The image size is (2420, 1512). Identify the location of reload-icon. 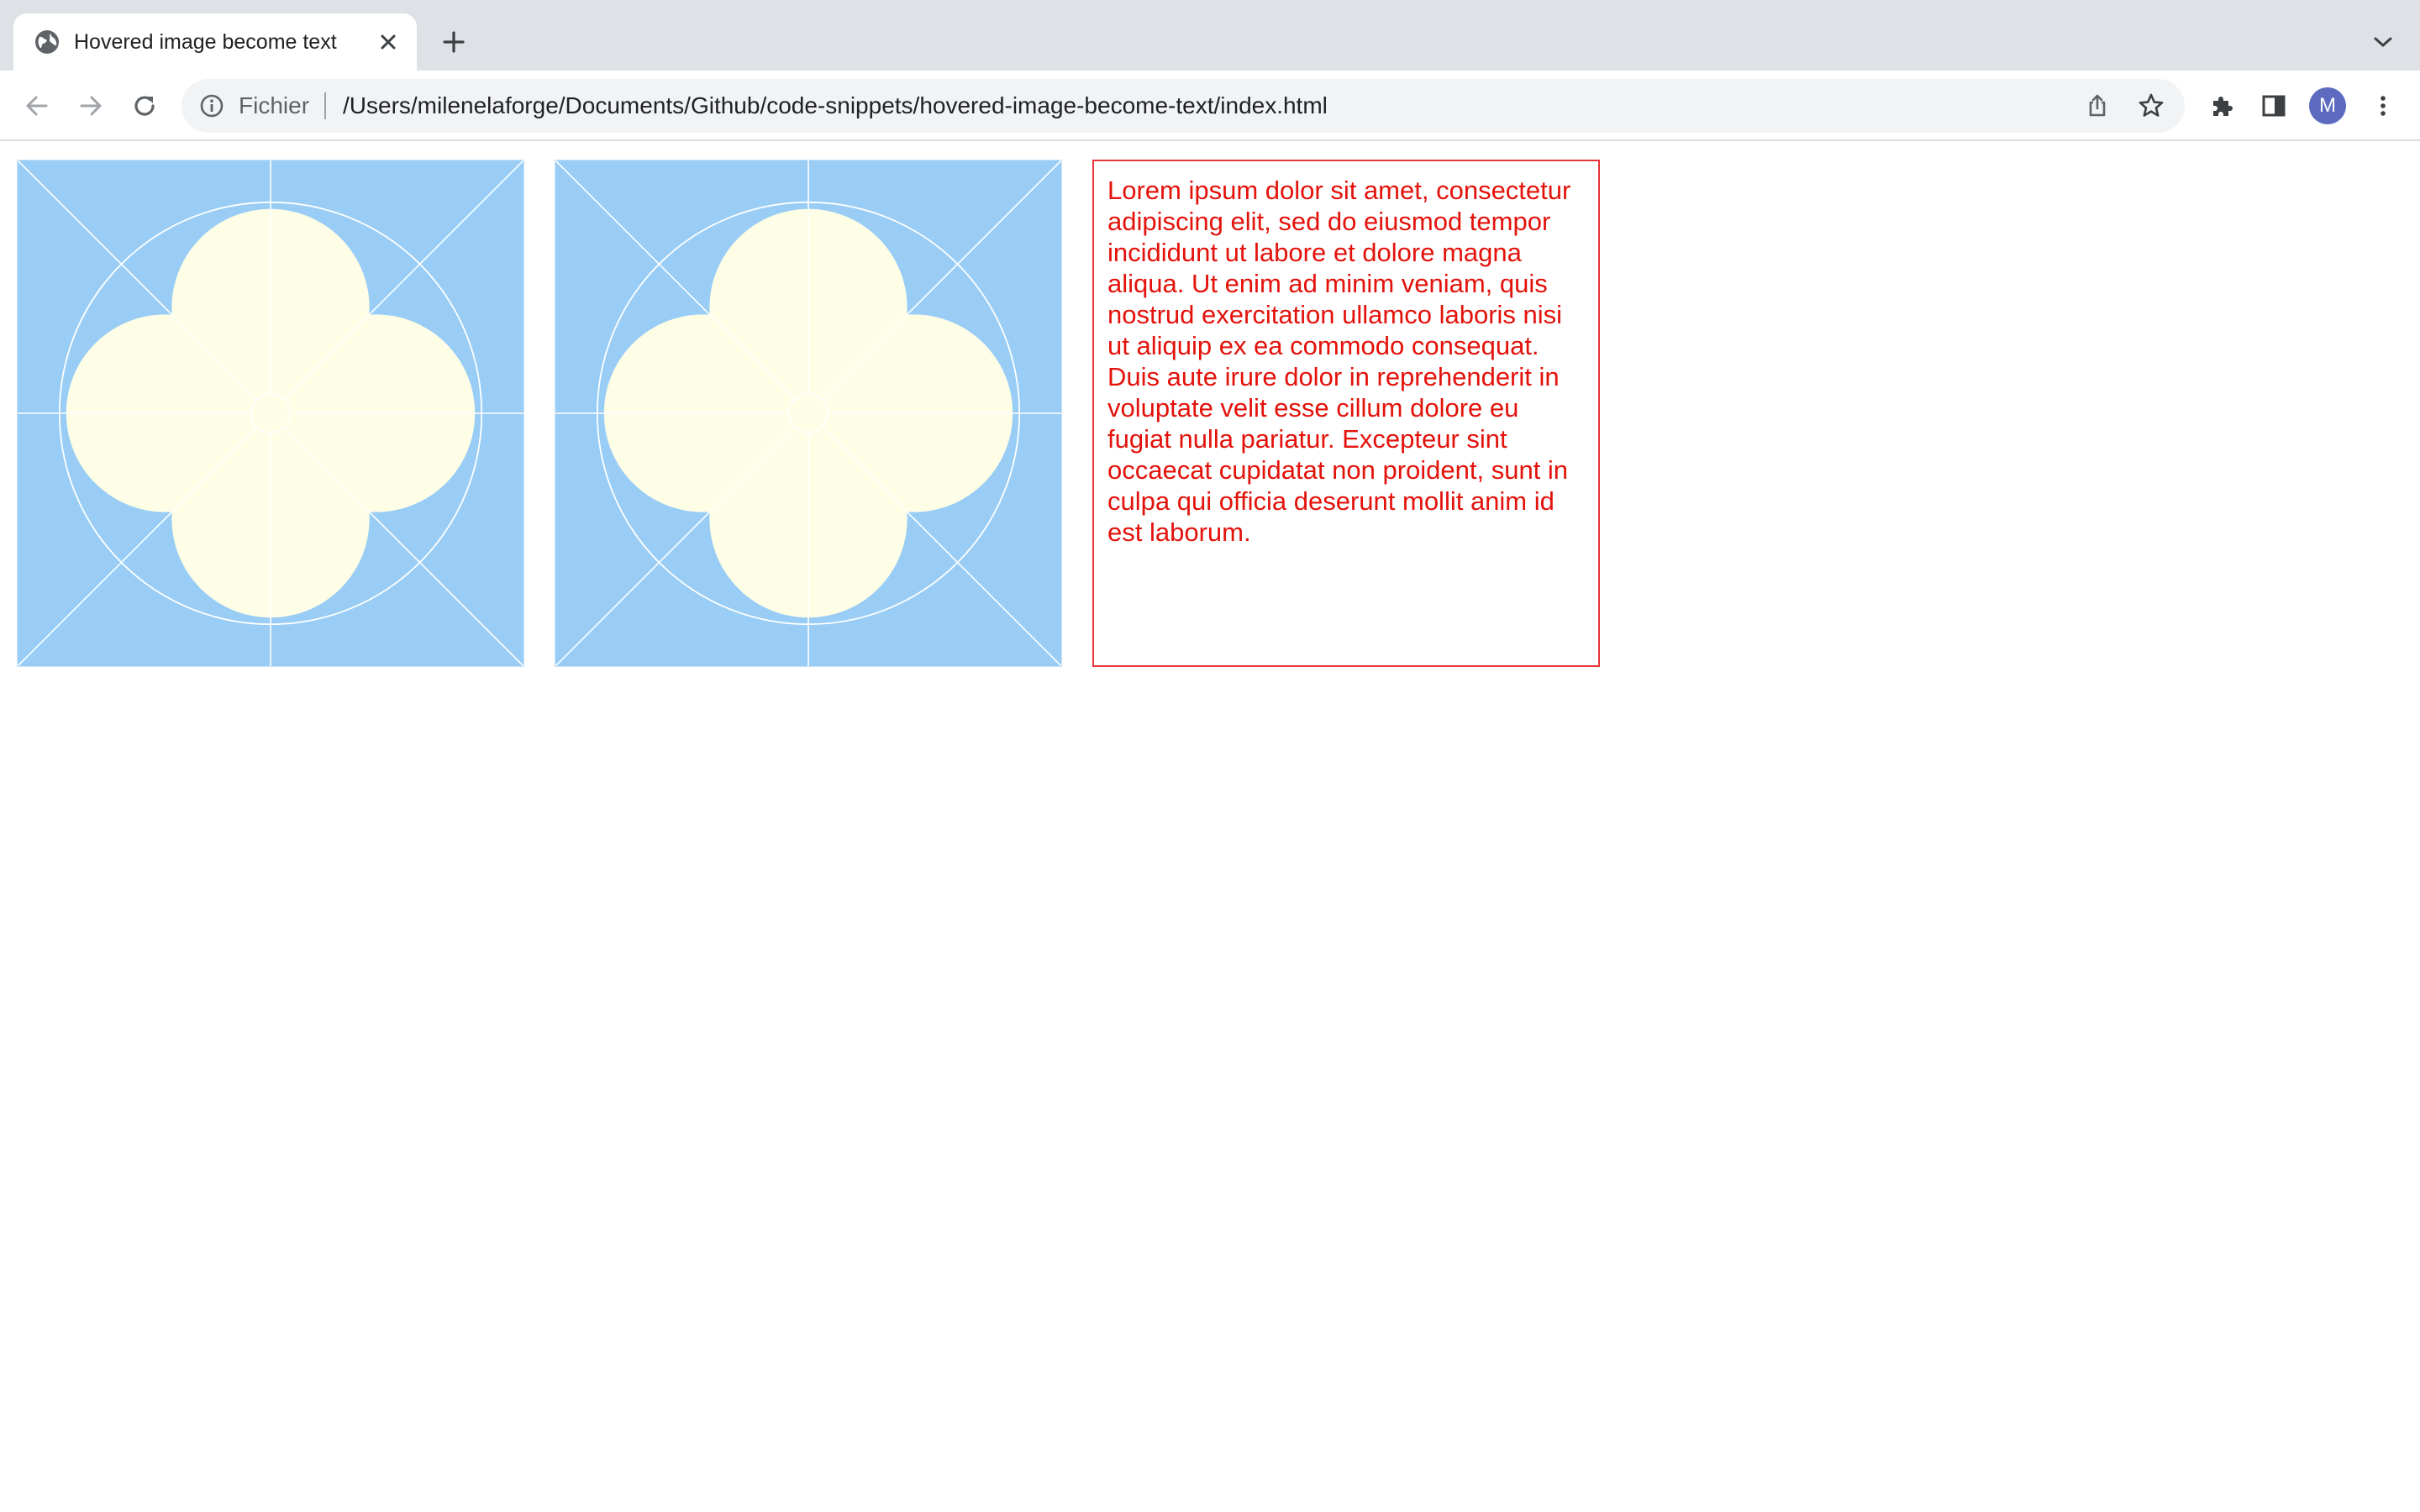
(144, 106).